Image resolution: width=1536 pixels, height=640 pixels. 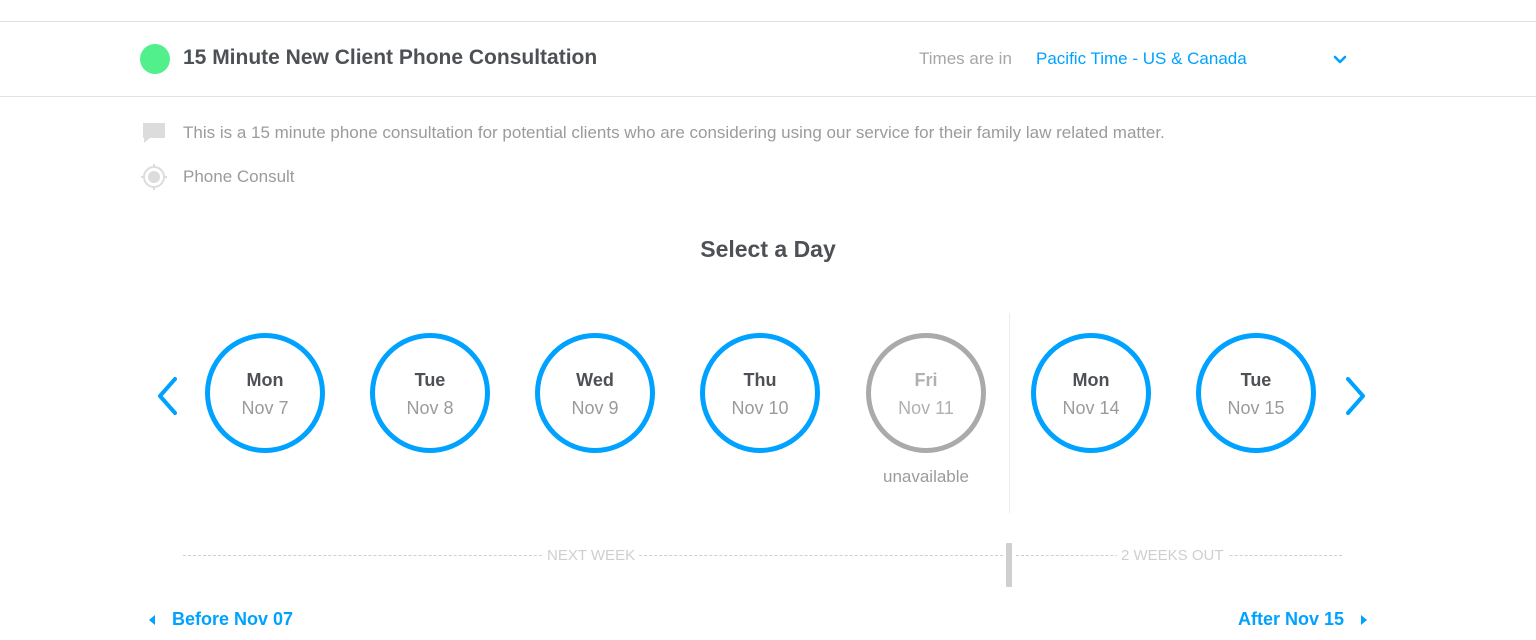 I want to click on day-date: Nov 14, so click(x=1091, y=408).